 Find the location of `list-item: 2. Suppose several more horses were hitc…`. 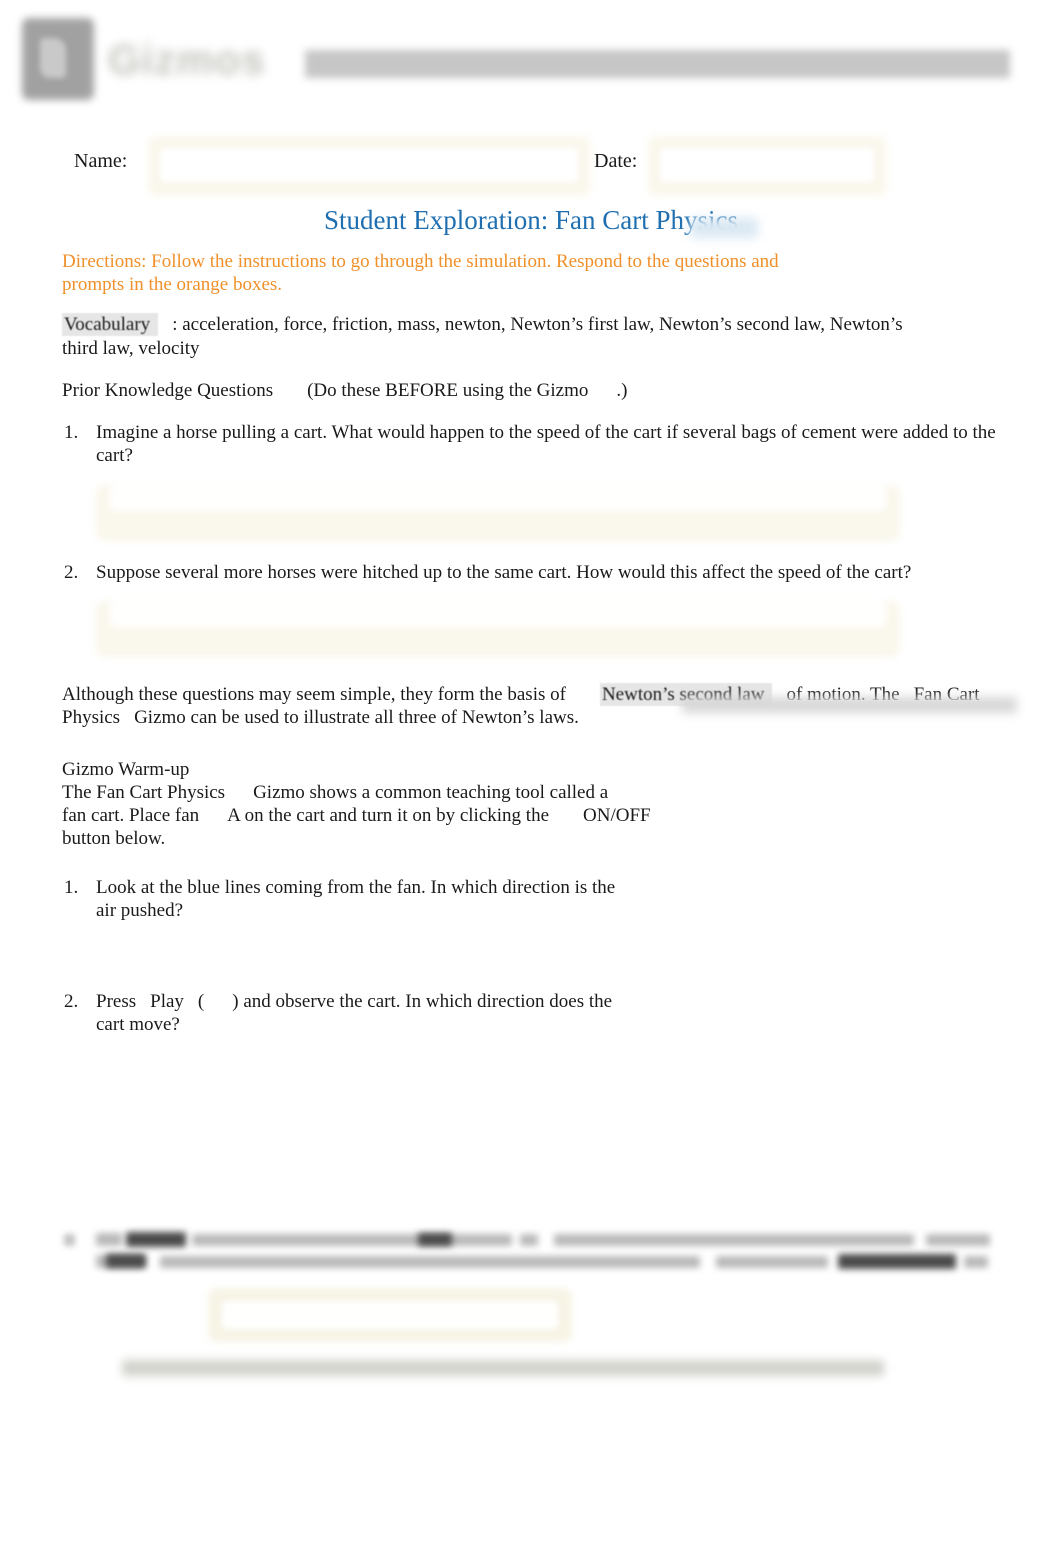

list-item: 2. Suppose several more horses were hitc… is located at coordinates (536, 572).